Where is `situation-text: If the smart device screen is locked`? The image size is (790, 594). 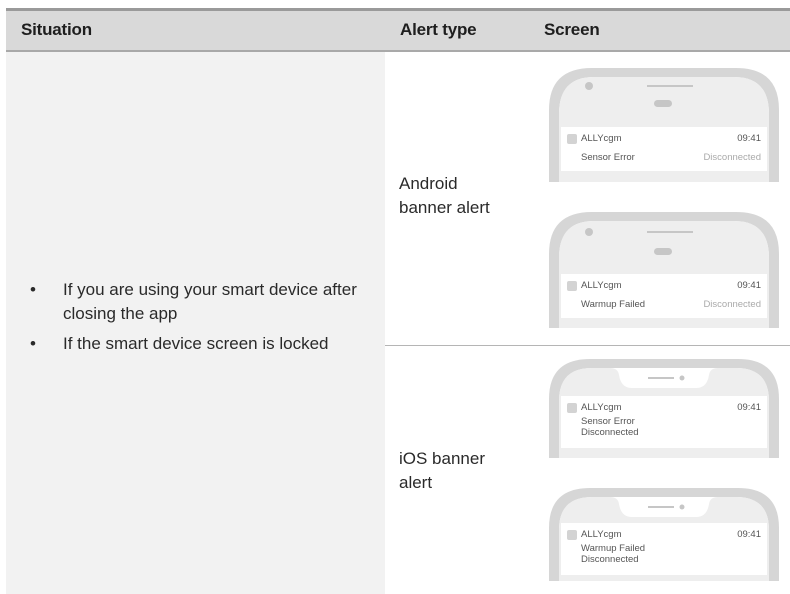
situation-text: If the smart device screen is locked is located at coordinates (196, 343).